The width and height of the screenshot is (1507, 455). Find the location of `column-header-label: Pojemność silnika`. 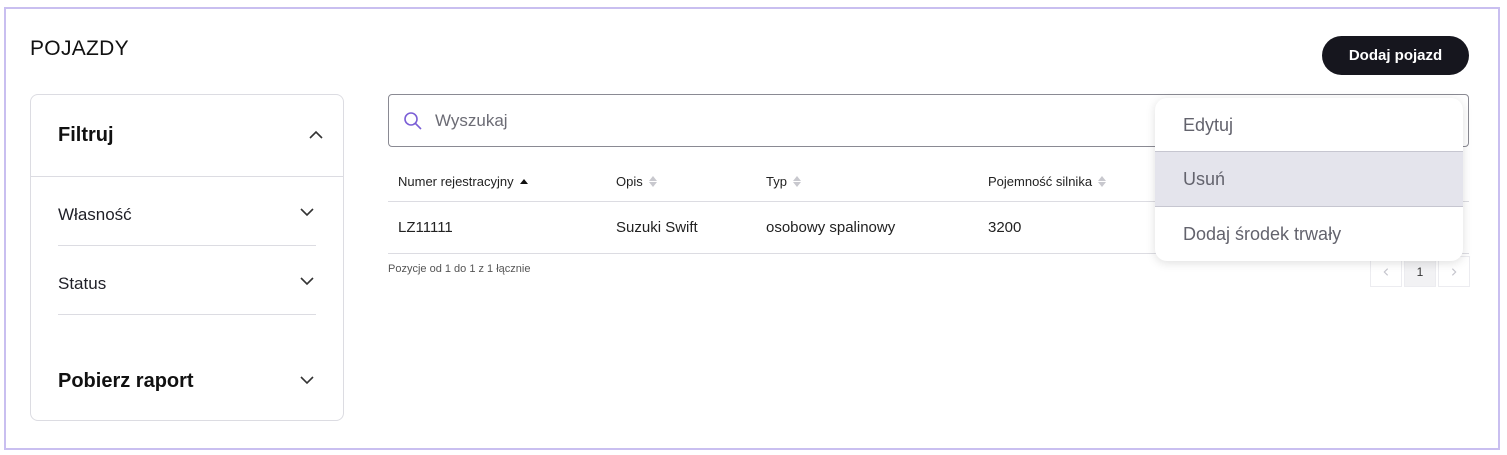

column-header-label: Pojemność silnika is located at coordinates (1040, 181).